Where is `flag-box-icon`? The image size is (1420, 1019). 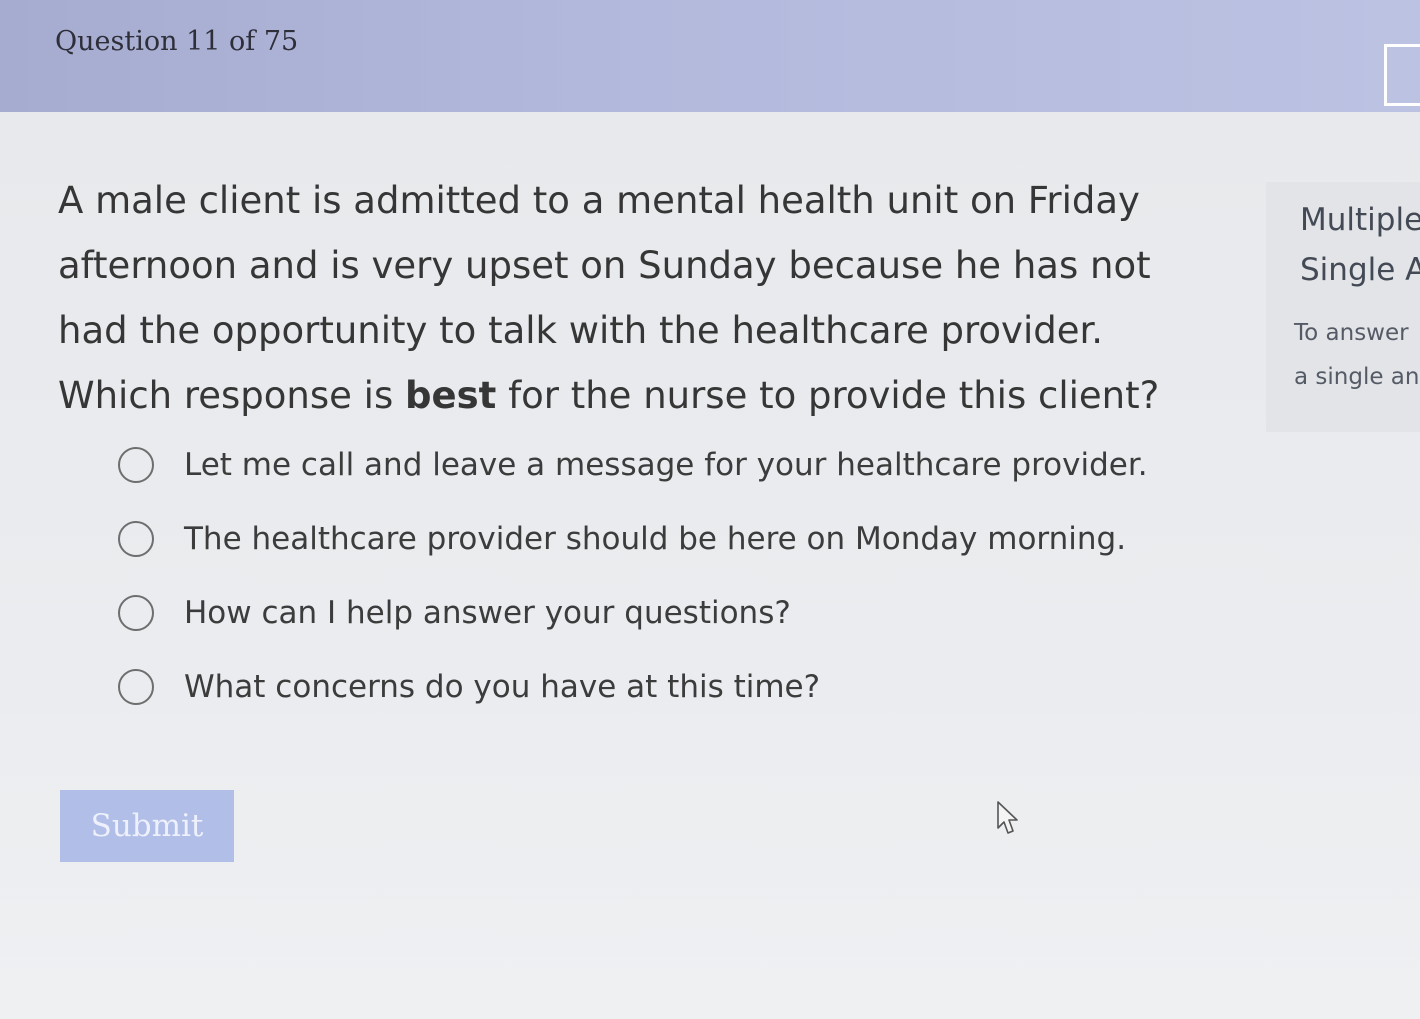 flag-box-icon is located at coordinates (1402, 75).